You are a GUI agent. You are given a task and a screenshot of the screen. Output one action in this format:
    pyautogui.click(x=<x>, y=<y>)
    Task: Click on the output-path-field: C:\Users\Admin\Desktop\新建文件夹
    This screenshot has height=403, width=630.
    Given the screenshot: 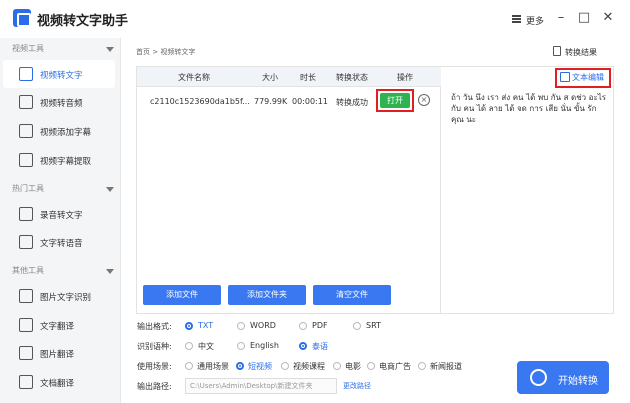 What is the action you would take?
    pyautogui.click(x=261, y=386)
    